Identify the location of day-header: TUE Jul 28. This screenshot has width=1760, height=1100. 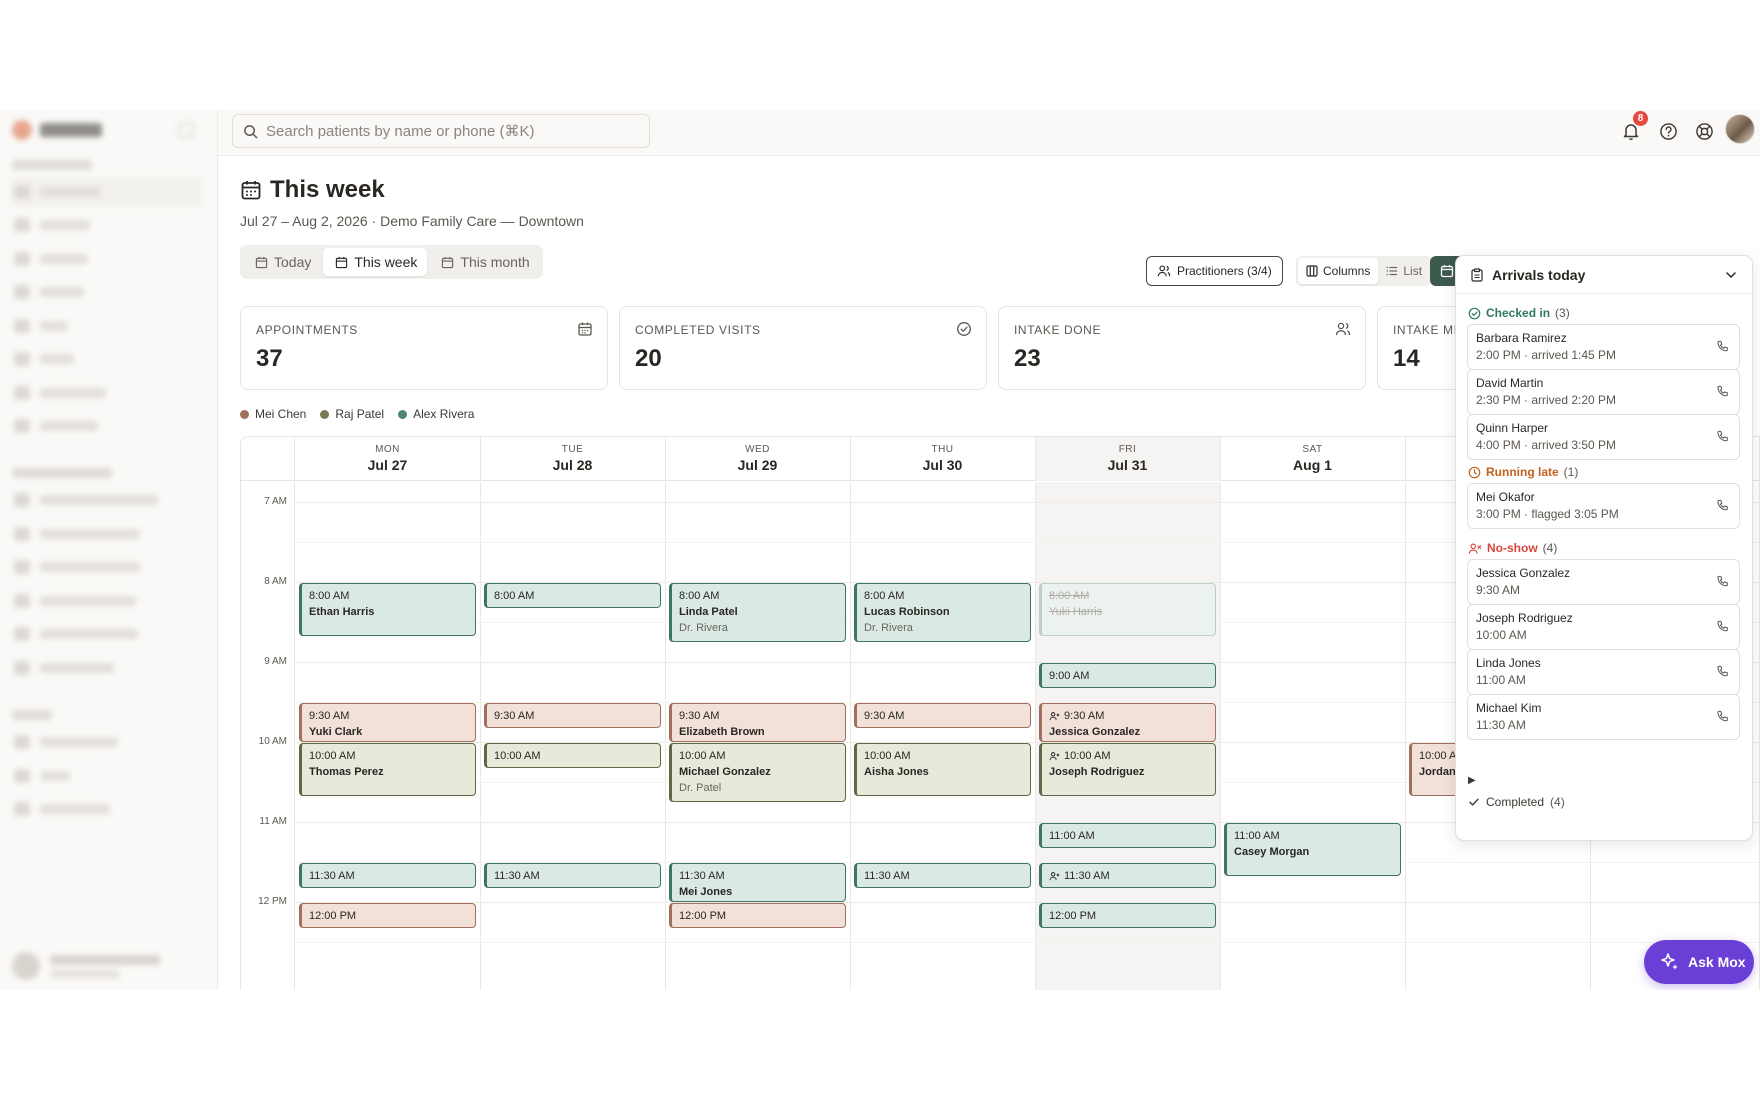
(572, 459).